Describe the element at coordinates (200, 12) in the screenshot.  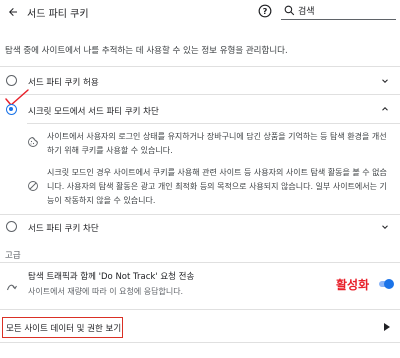
I see `header: 서드 파티 쿠키 ? 검색` at that location.